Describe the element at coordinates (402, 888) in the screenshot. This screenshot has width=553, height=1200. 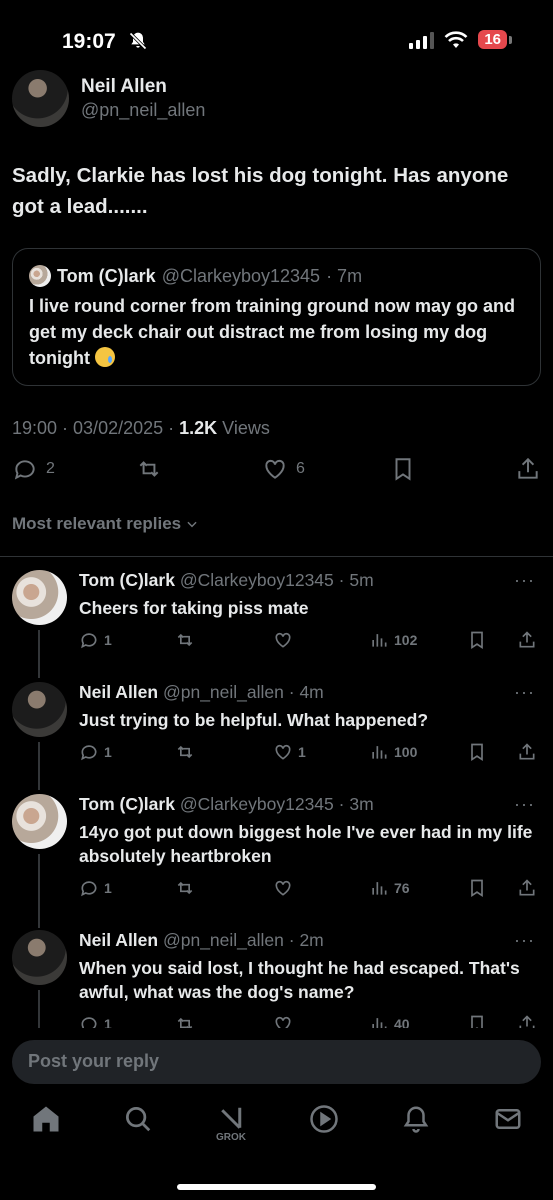
I see `views-count: 76` at that location.